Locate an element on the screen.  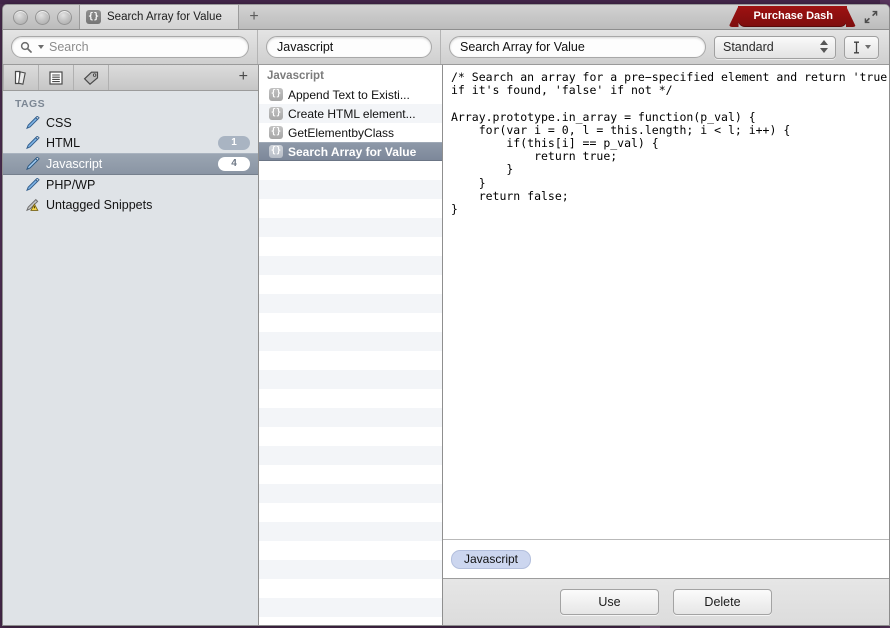
search-icon is located at coordinates (26, 47).